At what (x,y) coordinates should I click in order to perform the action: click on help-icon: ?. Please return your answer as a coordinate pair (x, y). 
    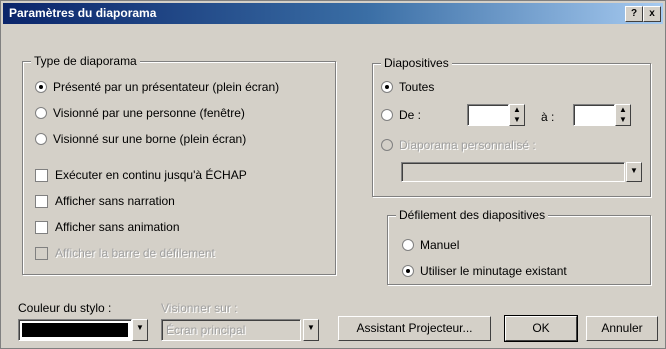
    Looking at the image, I should click on (634, 14).